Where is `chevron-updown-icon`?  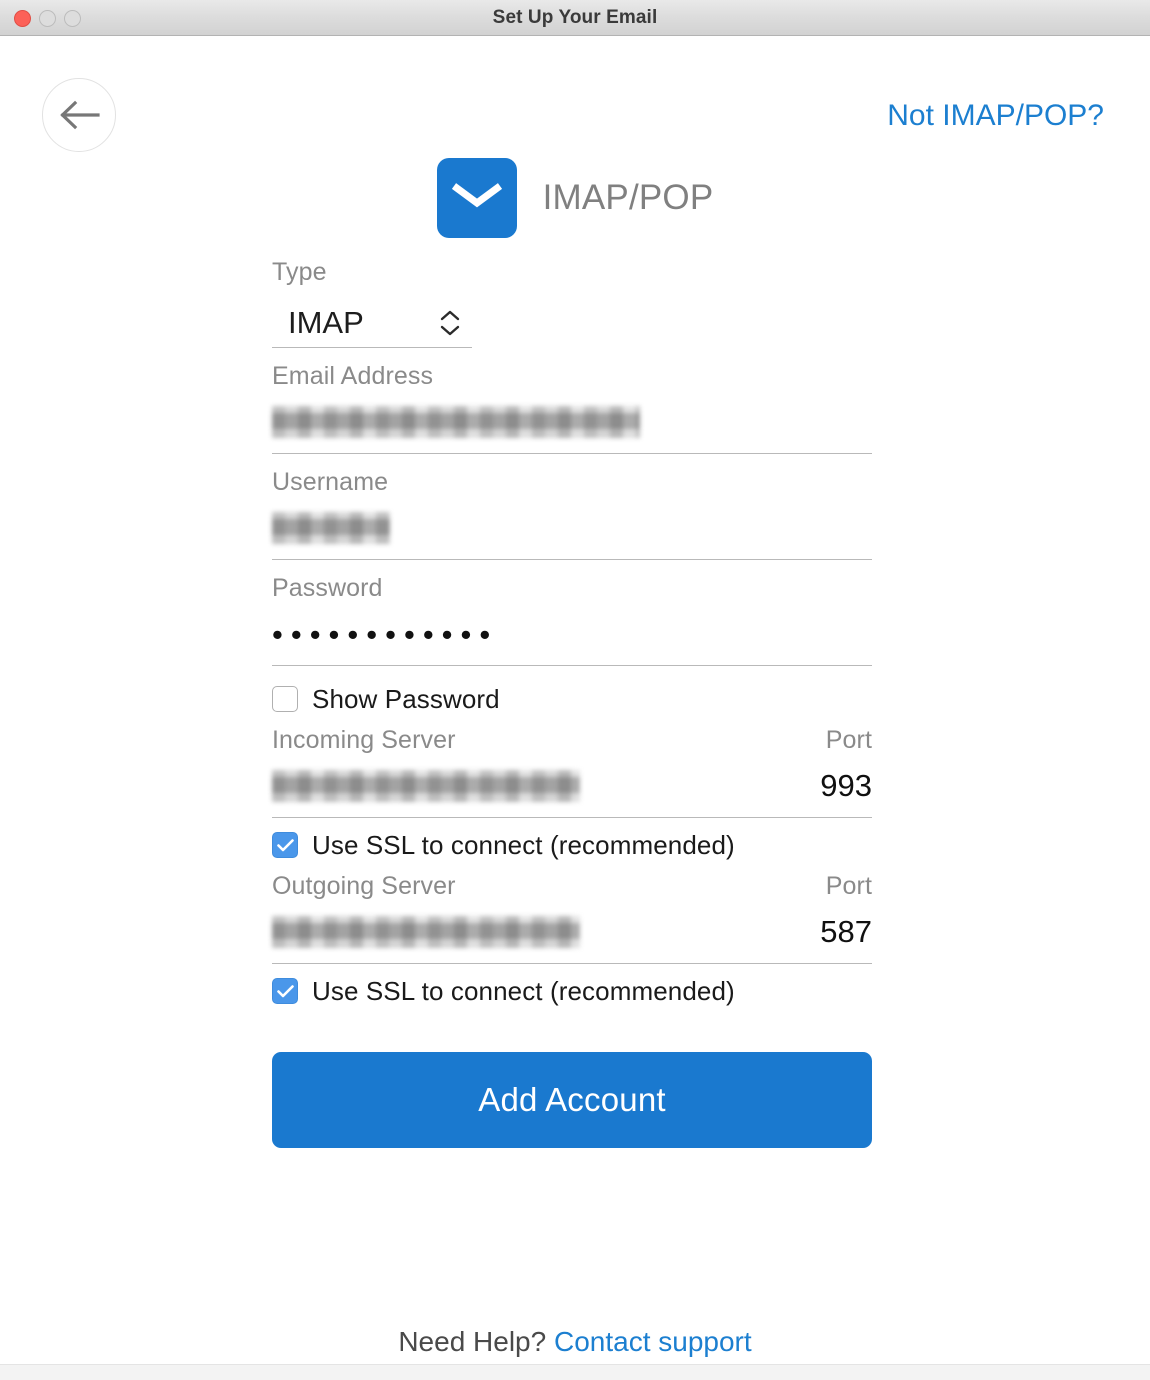 chevron-updown-icon is located at coordinates (452, 323).